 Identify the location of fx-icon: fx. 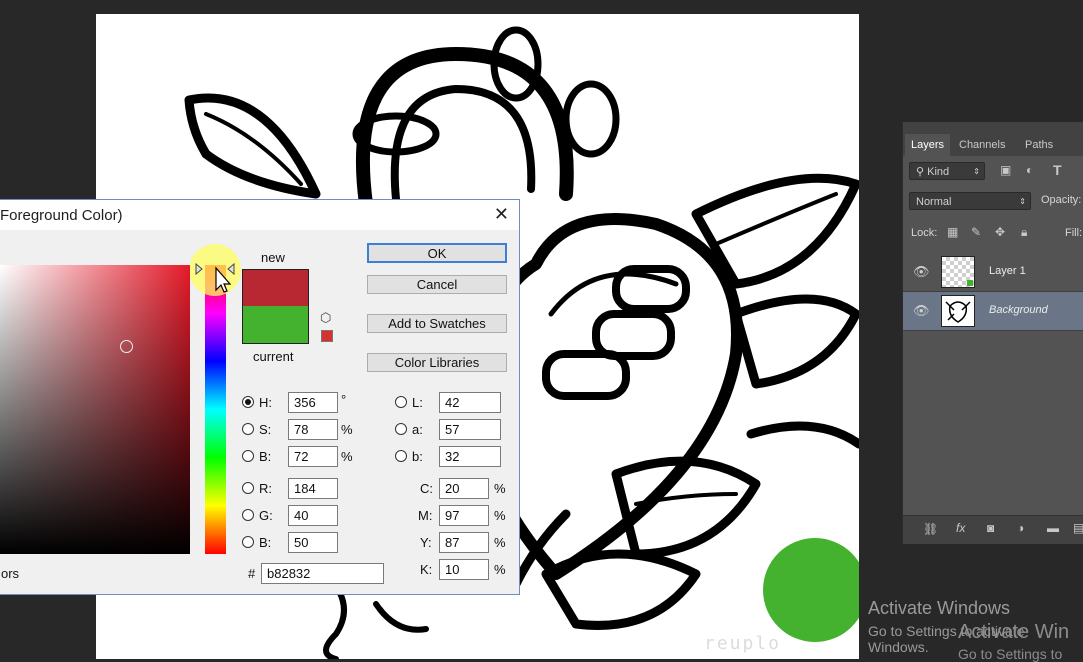
(960, 528).